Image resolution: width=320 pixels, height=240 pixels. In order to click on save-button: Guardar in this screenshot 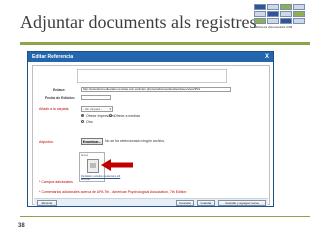, I will do `click(206, 203)`.